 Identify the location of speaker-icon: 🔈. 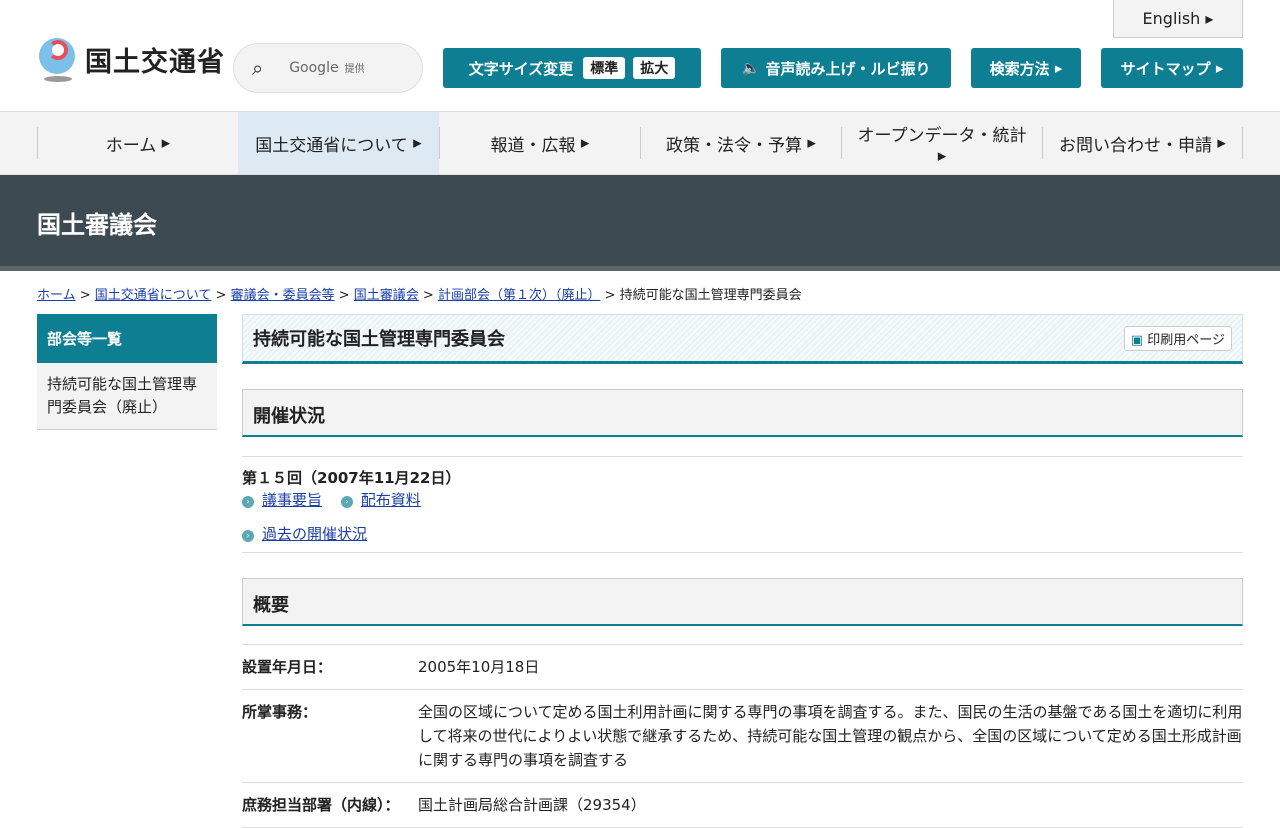
(753, 68).